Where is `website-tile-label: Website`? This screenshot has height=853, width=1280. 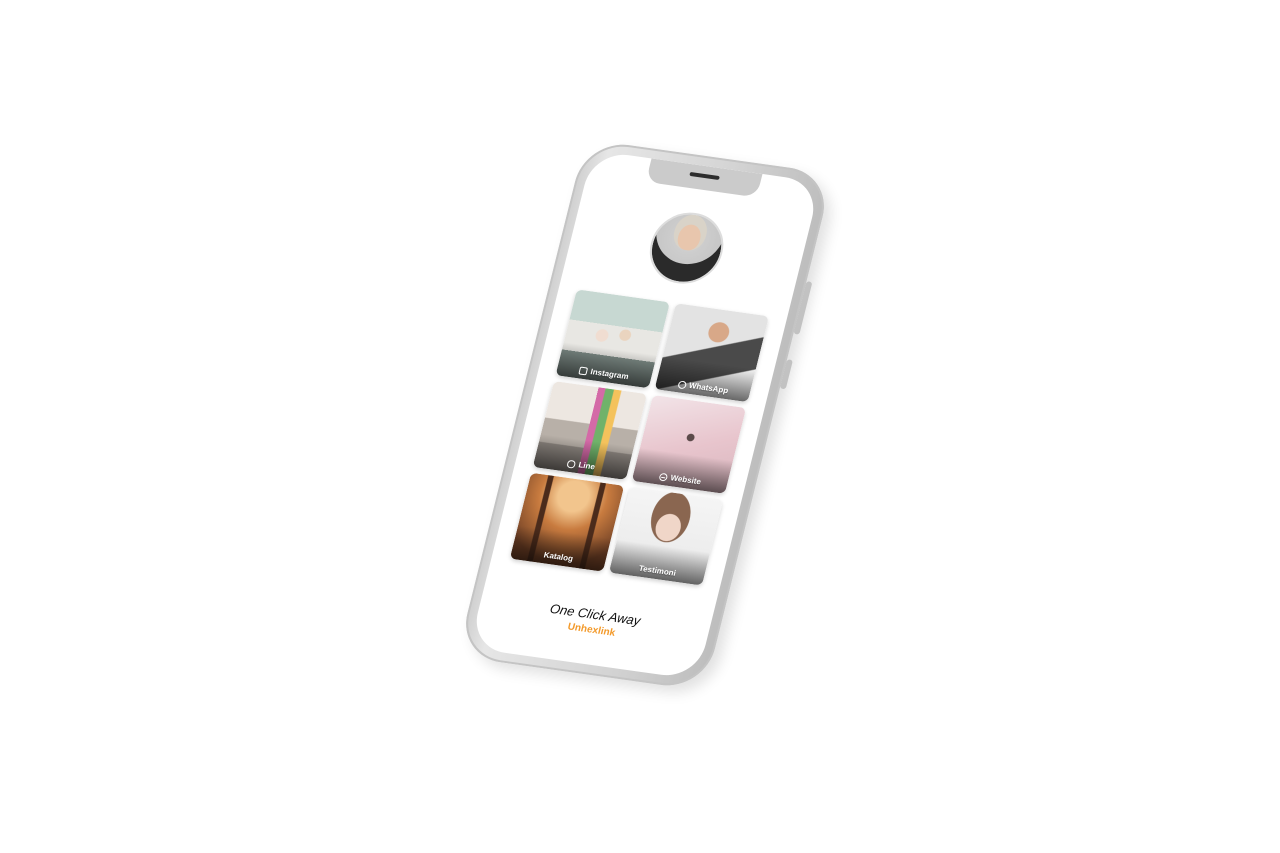 website-tile-label: Website is located at coordinates (680, 479).